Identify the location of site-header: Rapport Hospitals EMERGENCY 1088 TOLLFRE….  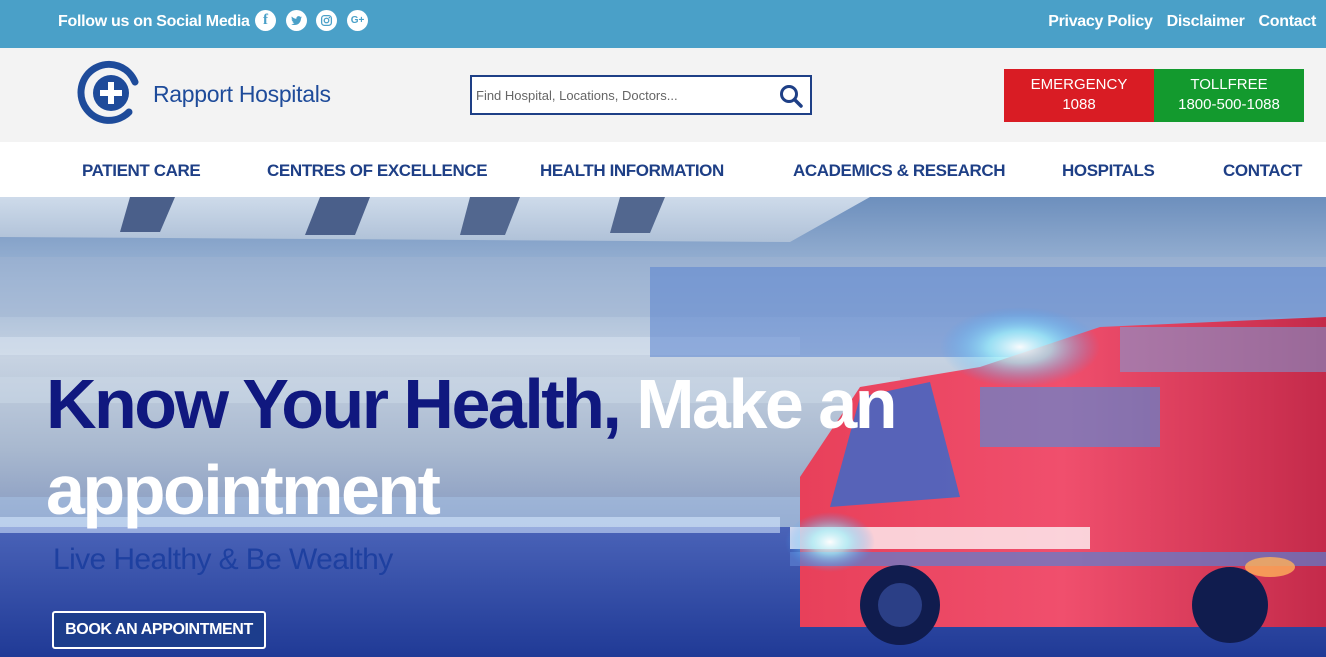
(663, 95).